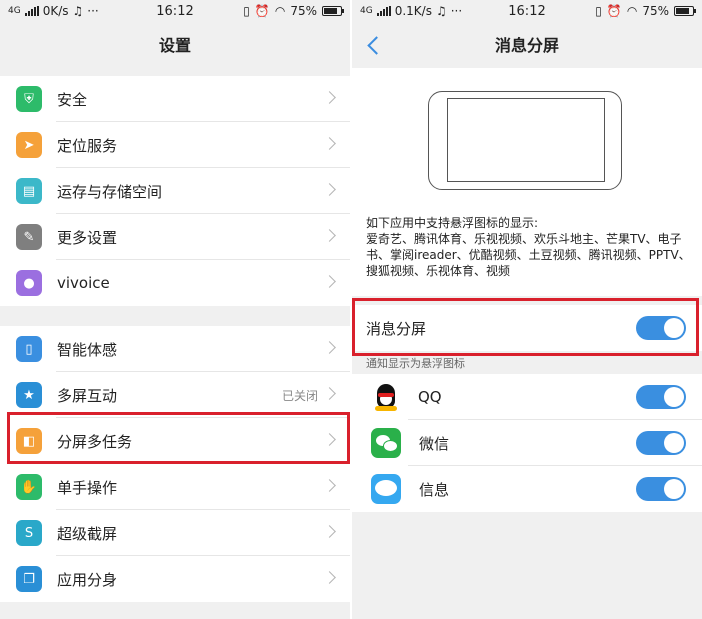  What do you see at coordinates (29, 191) in the screenshot?
I see `storage-icon: ▤` at bounding box center [29, 191].